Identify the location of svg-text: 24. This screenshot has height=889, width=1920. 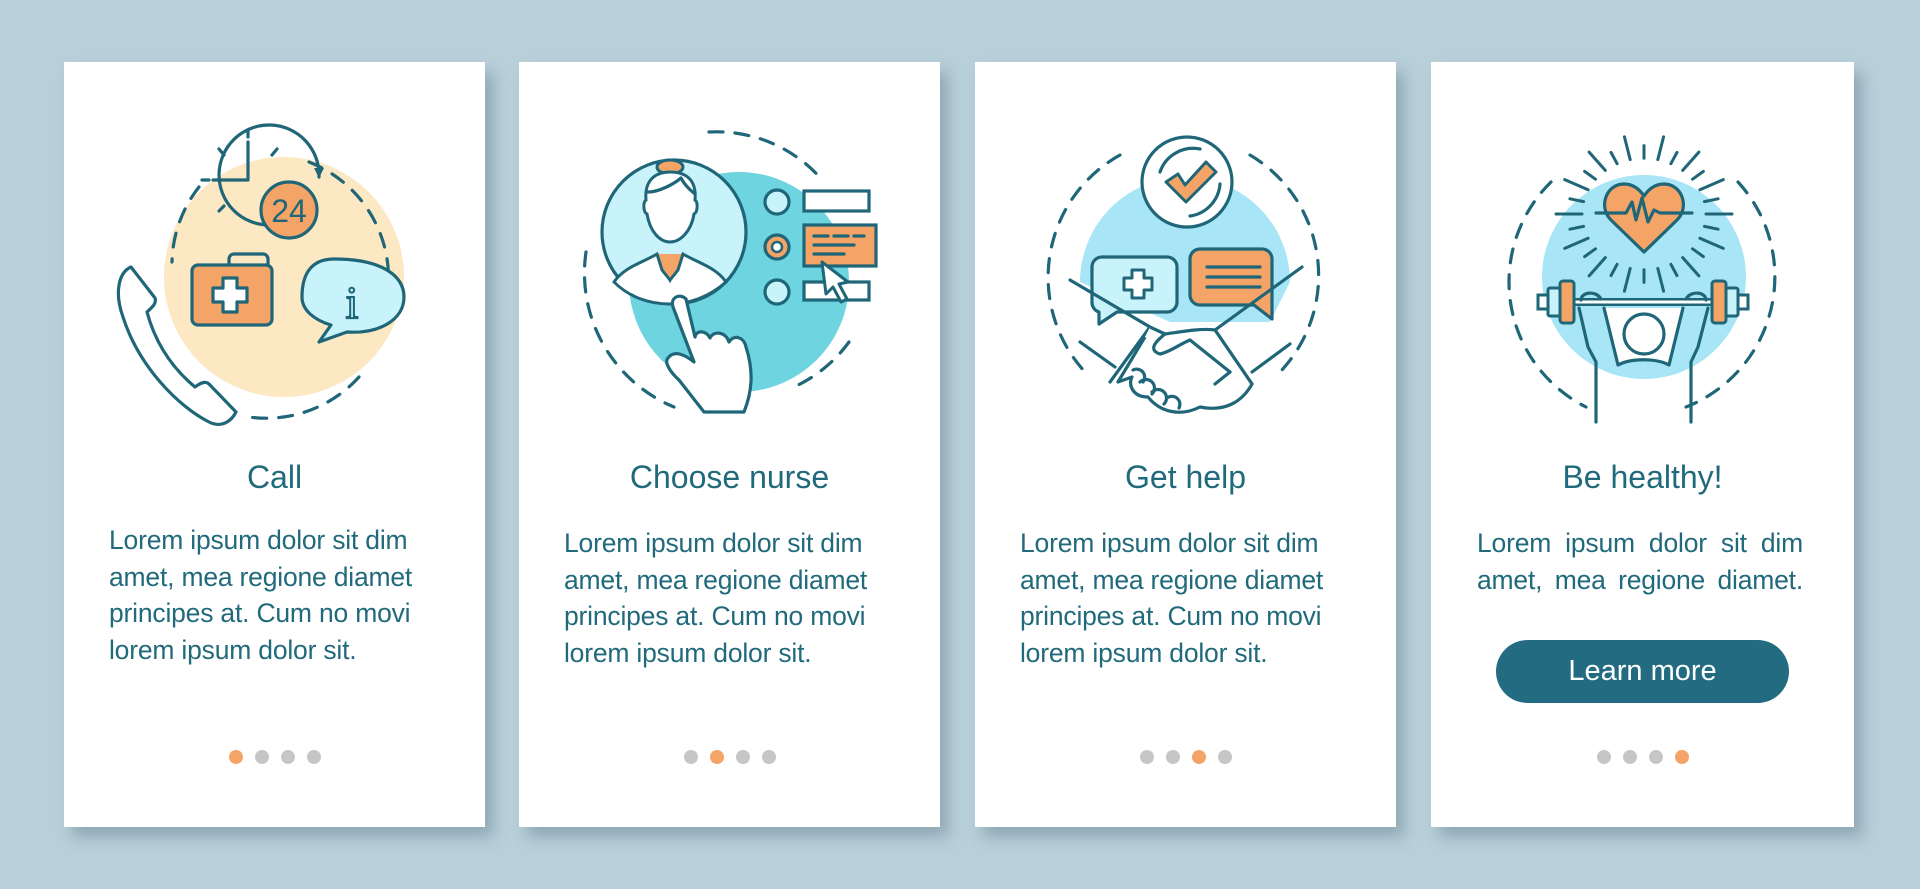
(289, 211).